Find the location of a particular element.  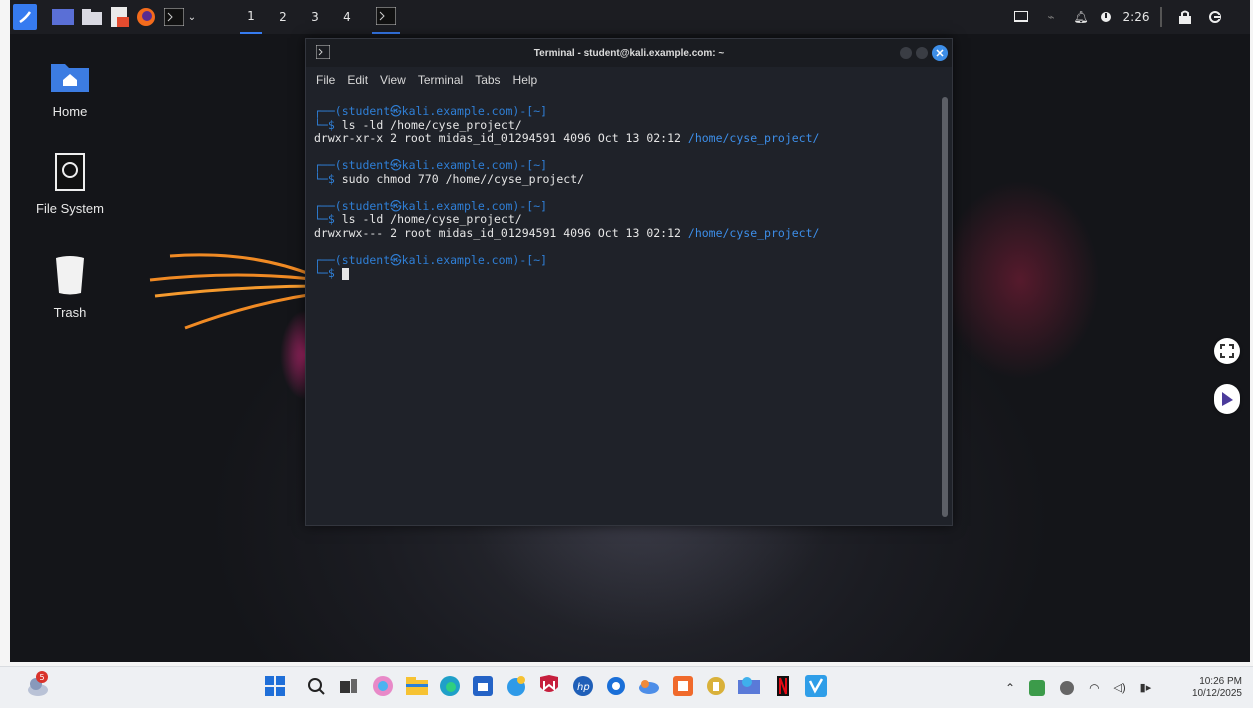

logout-button is located at coordinates (1215, 17).